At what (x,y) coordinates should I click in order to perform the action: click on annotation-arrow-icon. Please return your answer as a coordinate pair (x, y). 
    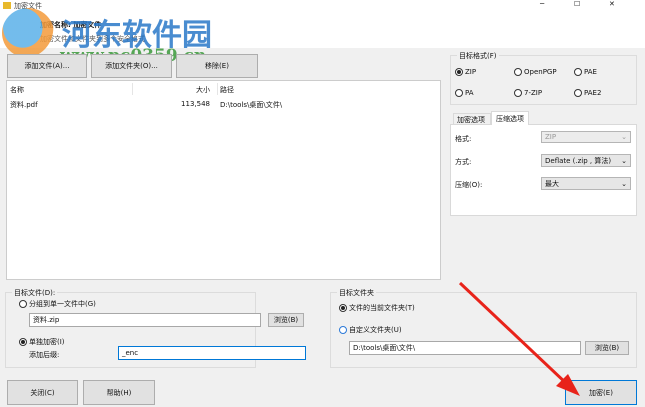
    Looking at the image, I should click on (519, 338).